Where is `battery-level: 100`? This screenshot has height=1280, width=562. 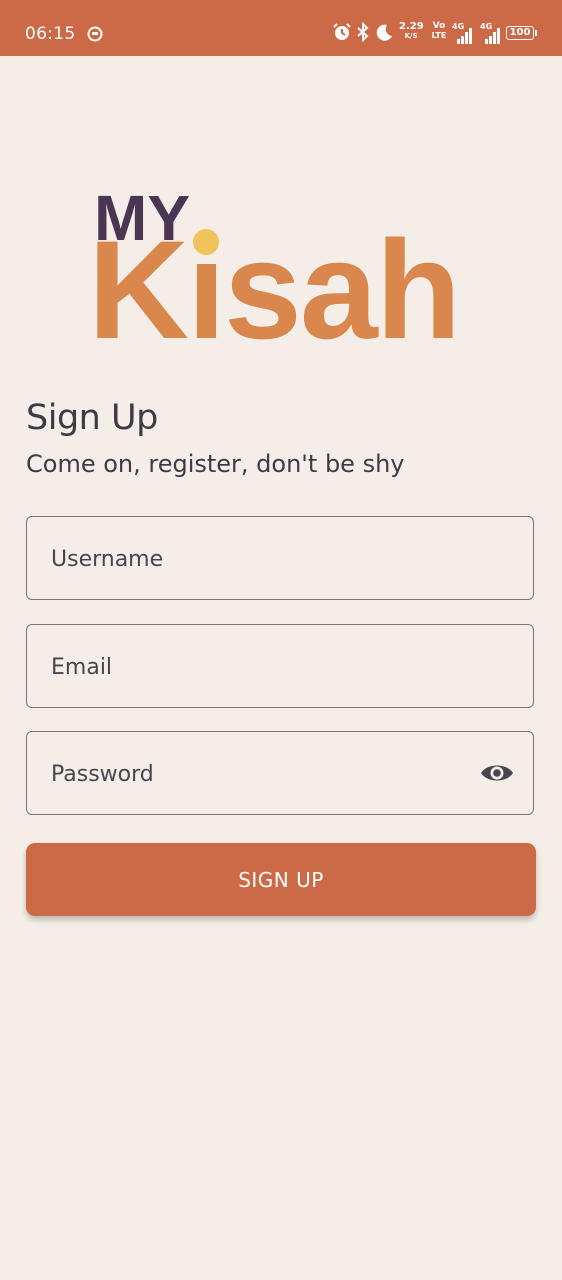 battery-level: 100 is located at coordinates (520, 33).